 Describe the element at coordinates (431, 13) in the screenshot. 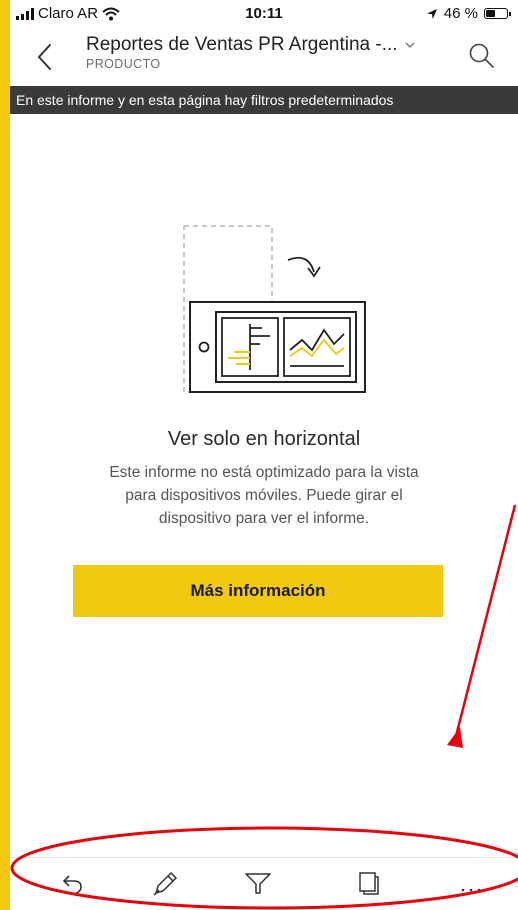

I see `location-arrow-icon` at that location.